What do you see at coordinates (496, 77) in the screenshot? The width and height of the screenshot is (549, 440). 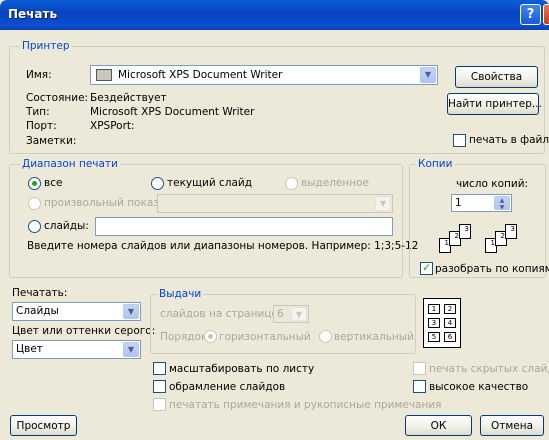 I see `properties-button: Свойства` at bounding box center [496, 77].